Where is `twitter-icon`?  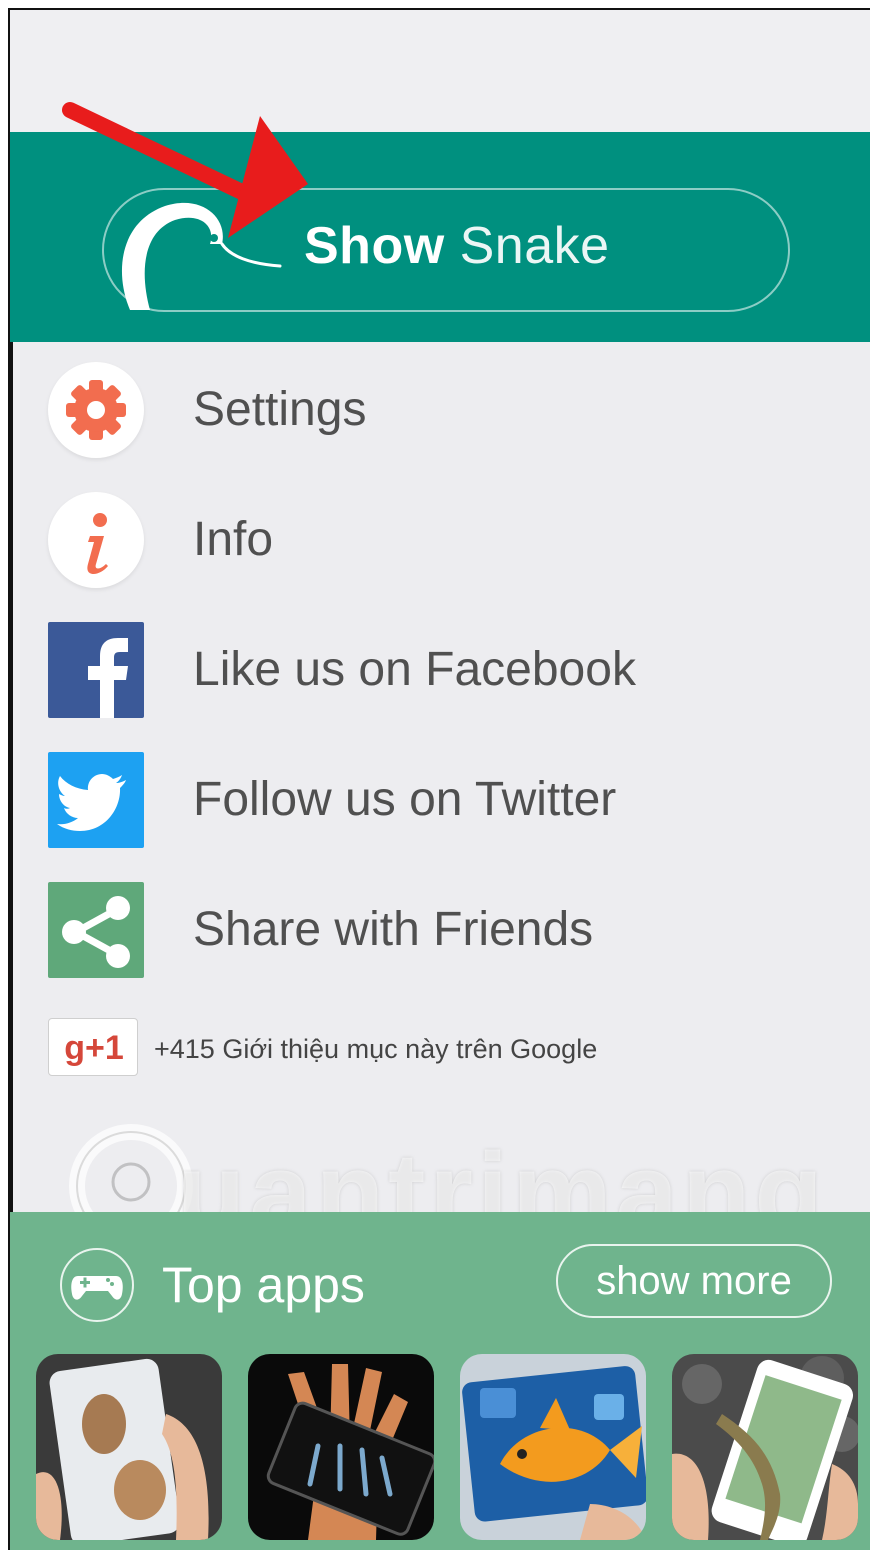 twitter-icon is located at coordinates (96, 800).